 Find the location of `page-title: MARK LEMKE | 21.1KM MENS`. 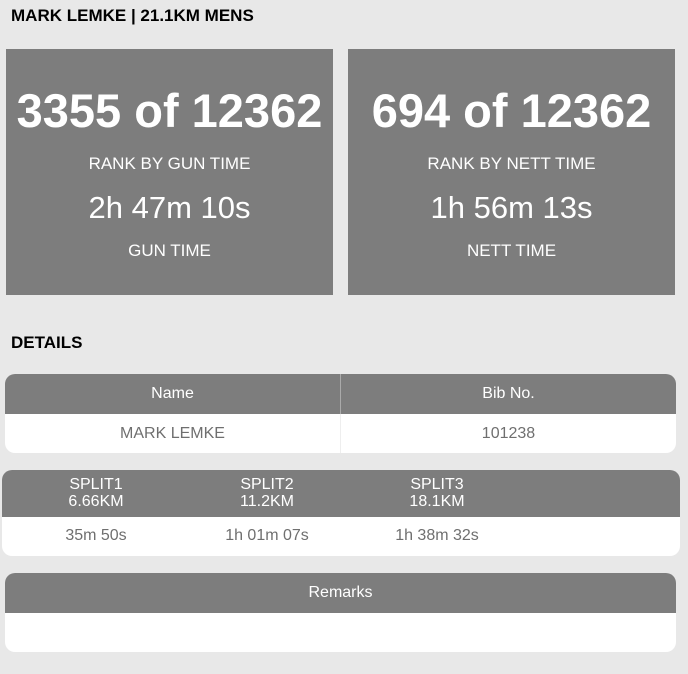

page-title: MARK LEMKE | 21.1KM MENS is located at coordinates (132, 15).